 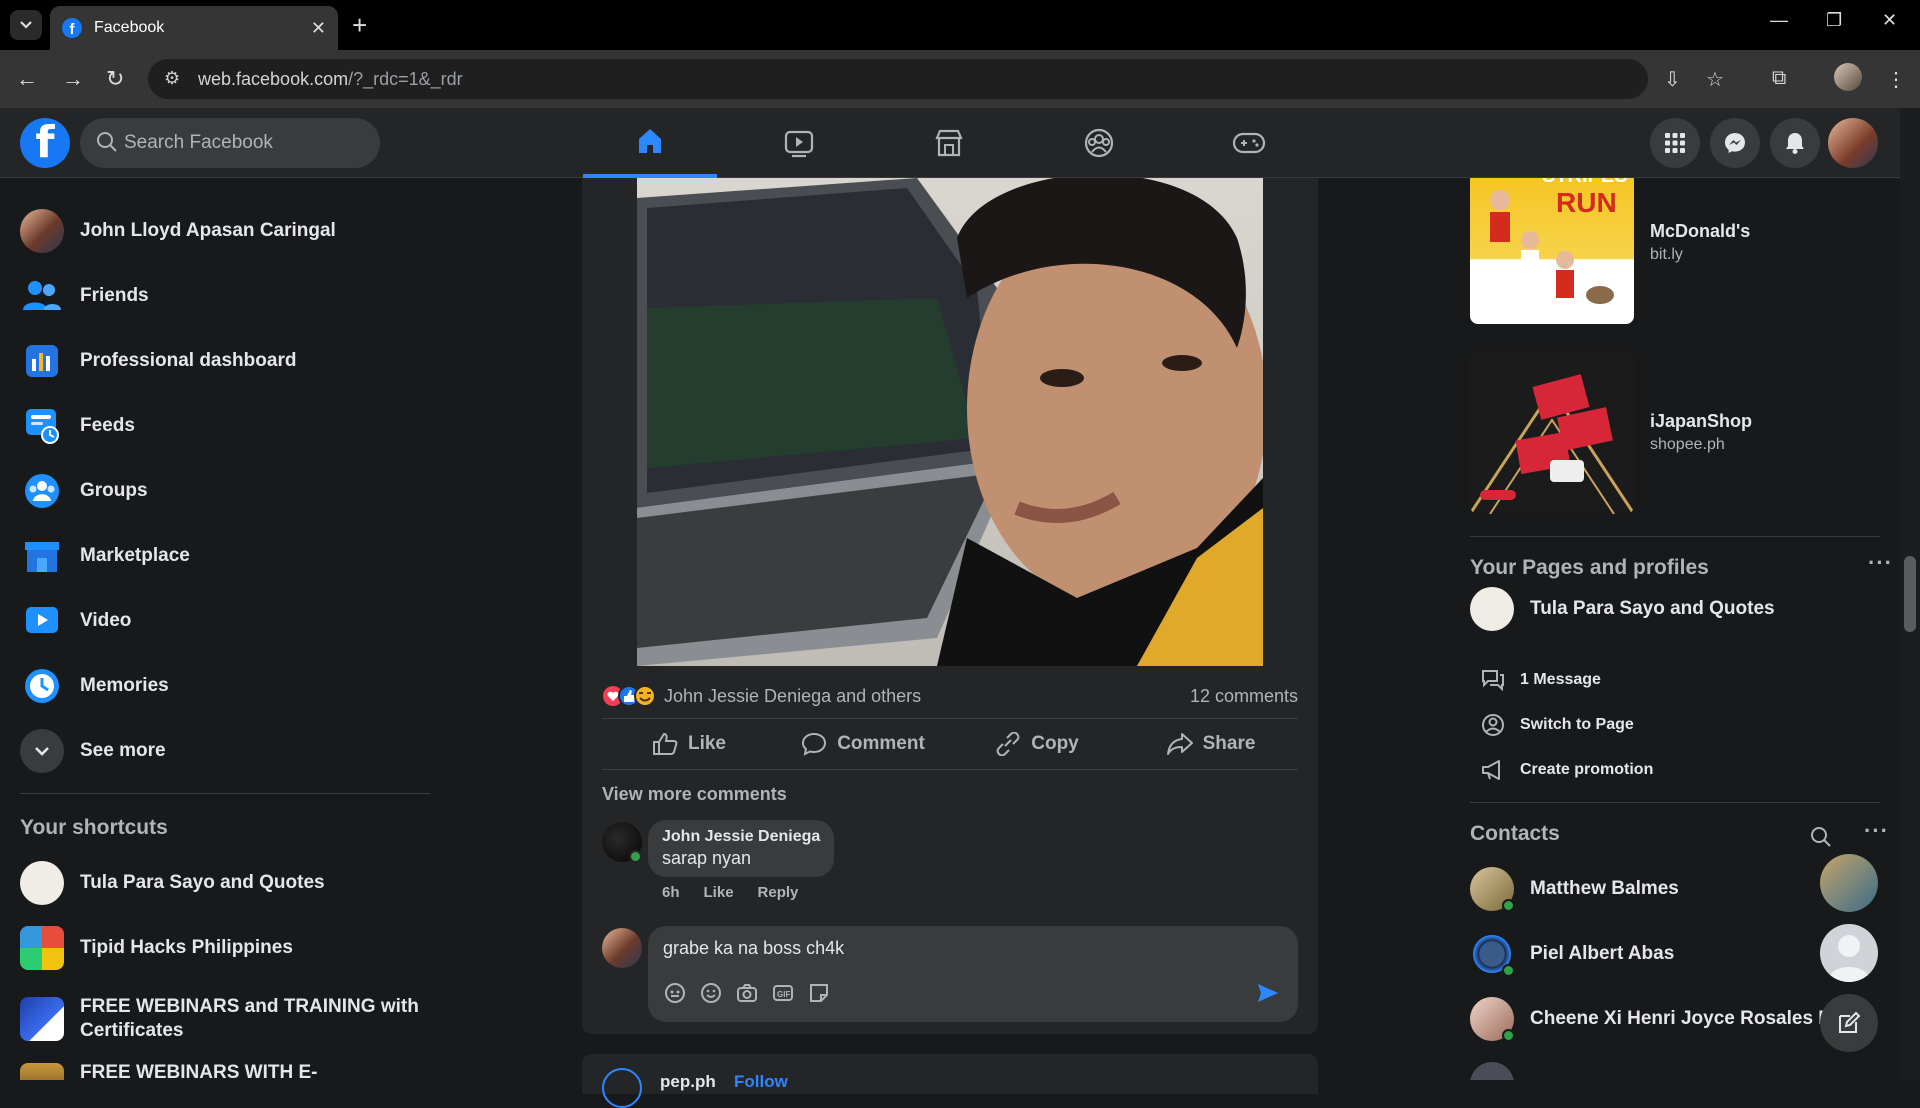 I want to click on install-app-icon: ⇩, so click(x=1672, y=79).